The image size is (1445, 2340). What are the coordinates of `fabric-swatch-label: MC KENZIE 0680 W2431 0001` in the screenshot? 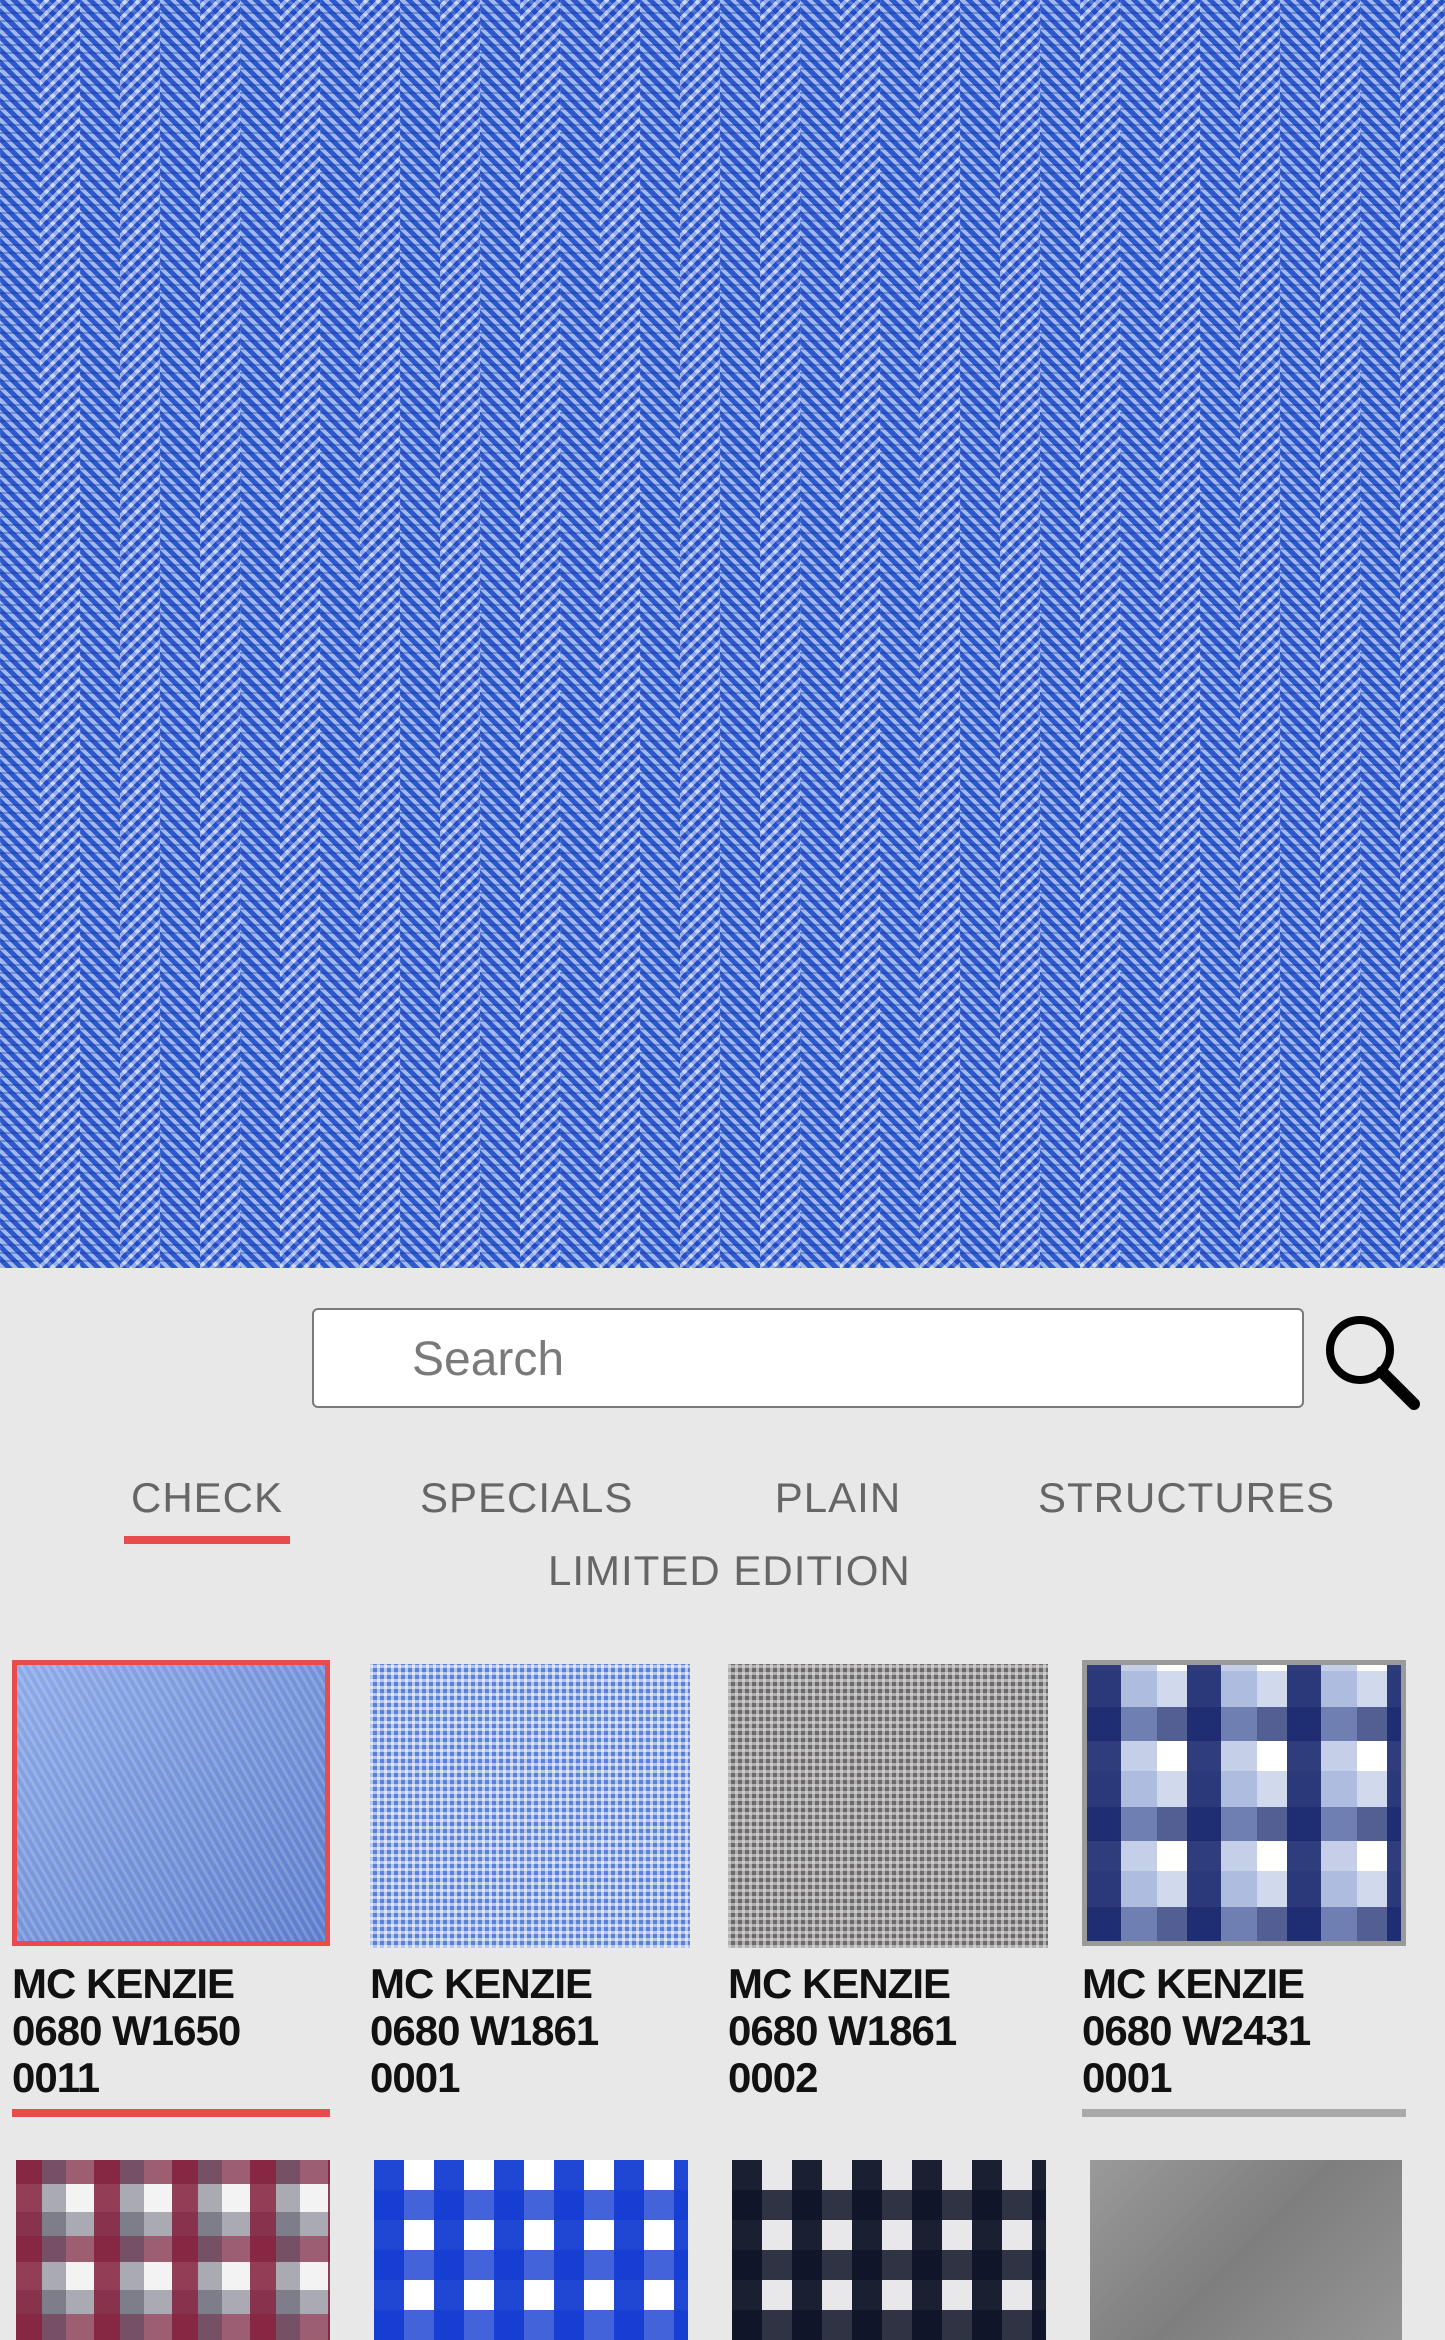 It's located at (1196, 2030).